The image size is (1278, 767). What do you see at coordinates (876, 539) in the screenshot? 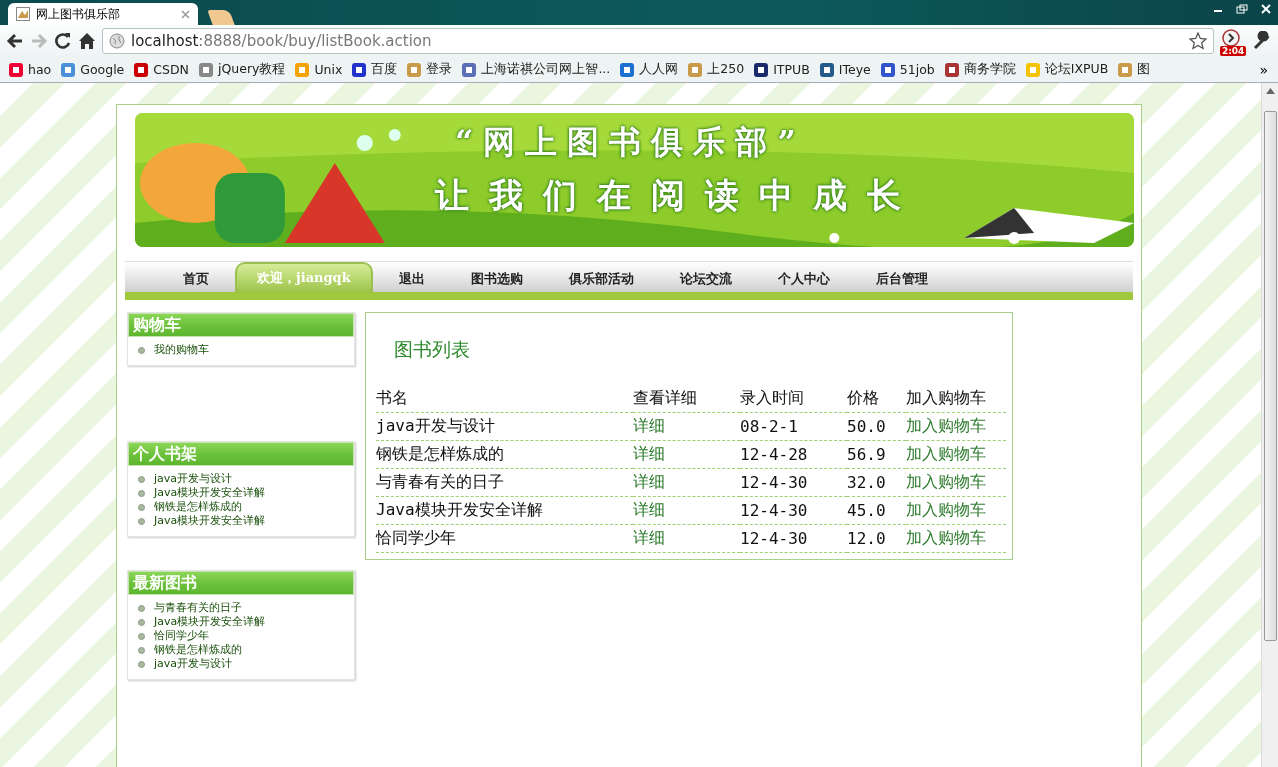
I see `table-cell: 12.0` at bounding box center [876, 539].